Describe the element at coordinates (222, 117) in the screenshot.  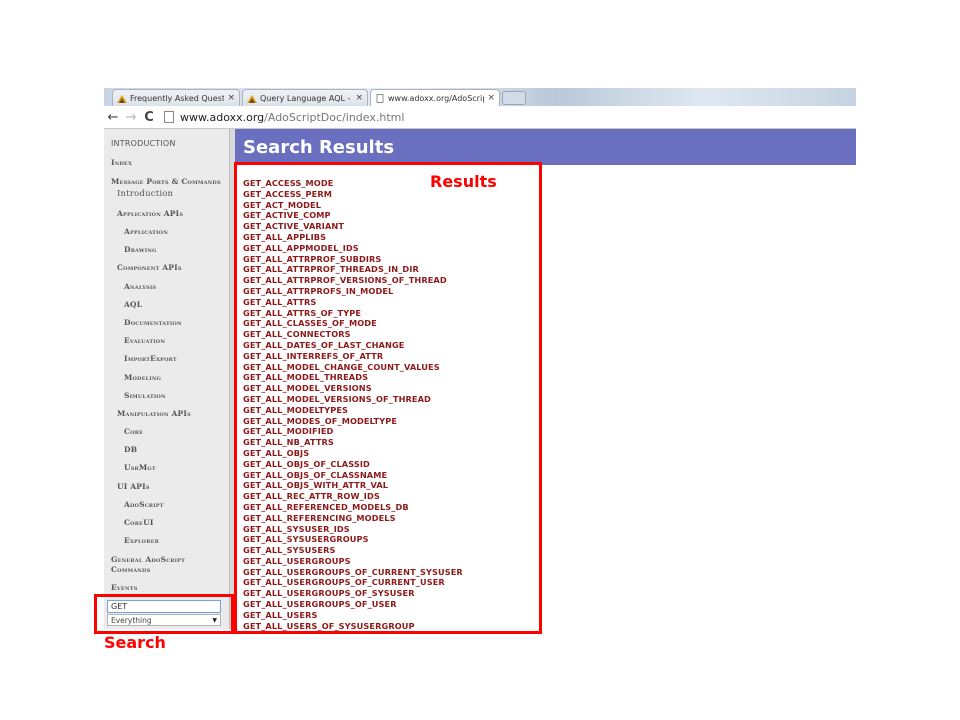
I see `url-host: www.adoxx.org` at that location.